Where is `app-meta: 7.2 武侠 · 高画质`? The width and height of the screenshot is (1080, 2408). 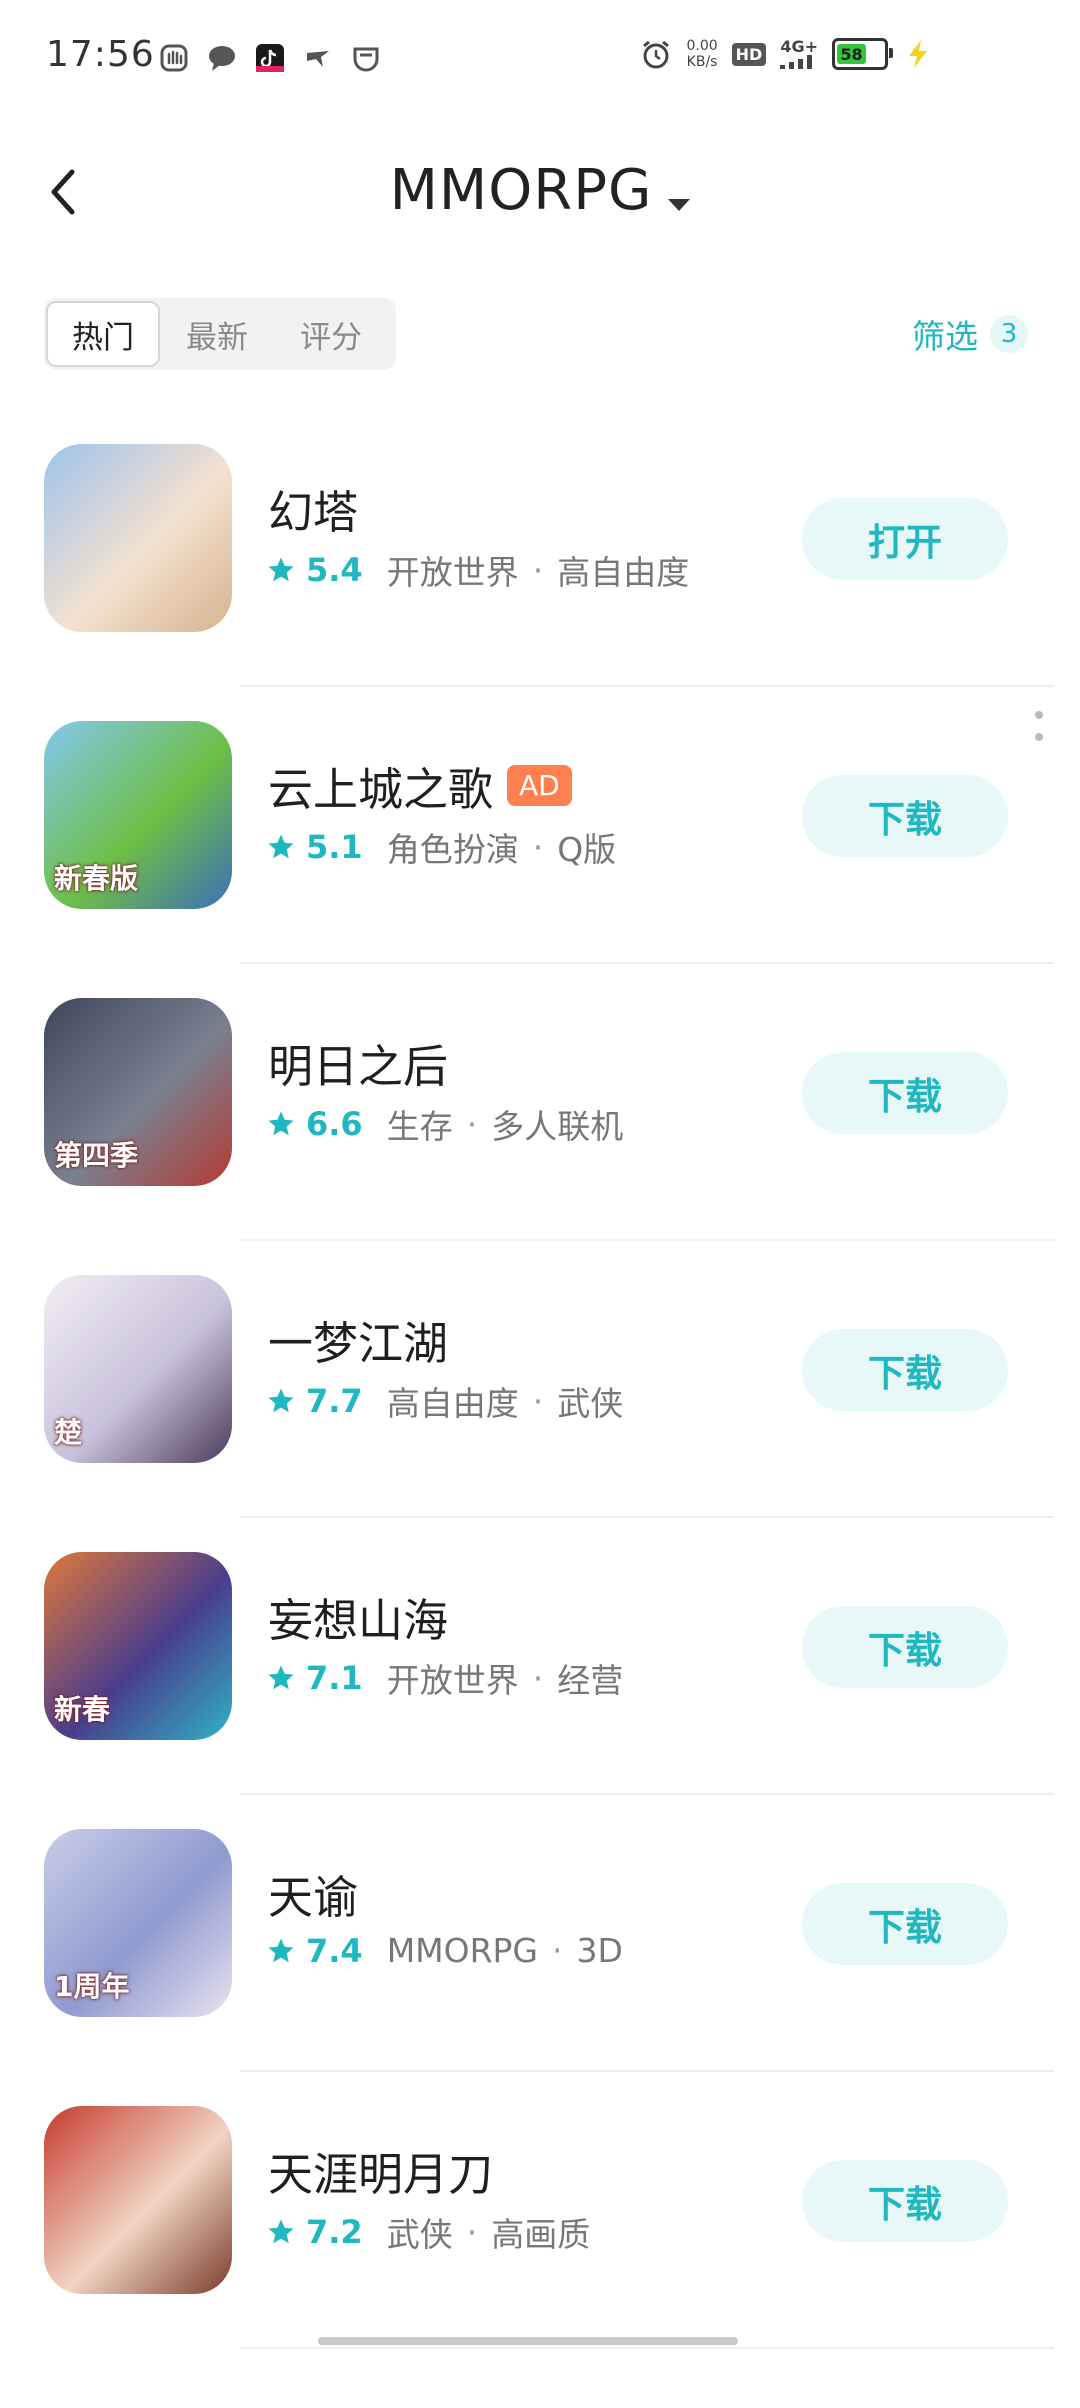
app-meta: 7.2 武侠 · 高画质 is located at coordinates (428, 2232).